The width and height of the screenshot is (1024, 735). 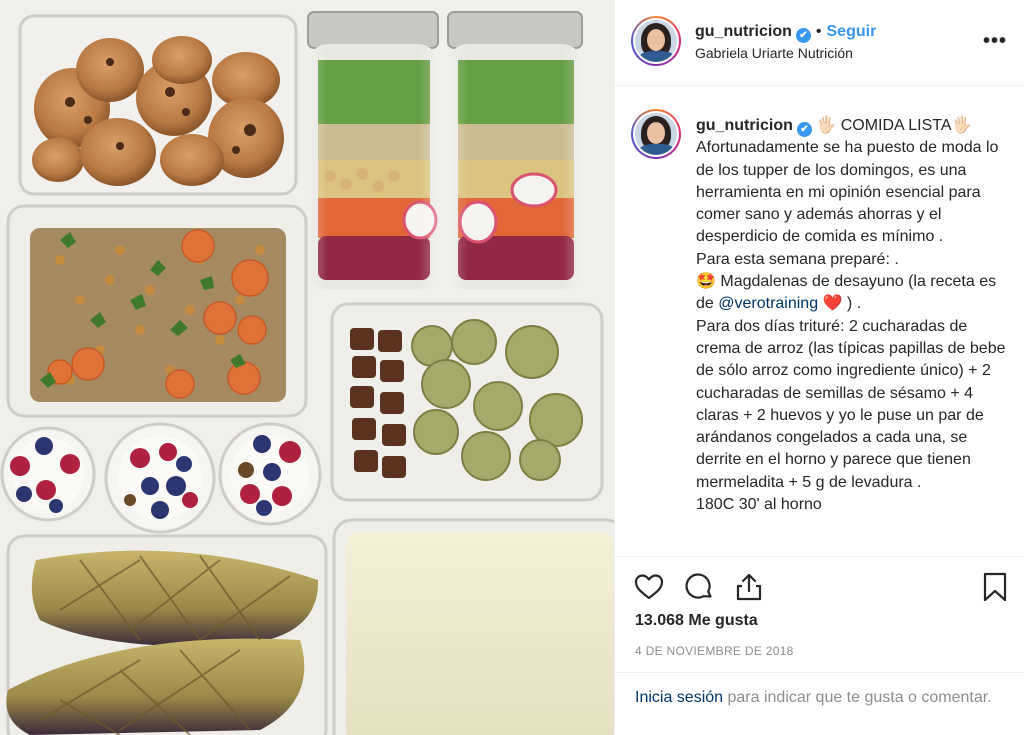 I want to click on comment-icon, so click(x=699, y=587).